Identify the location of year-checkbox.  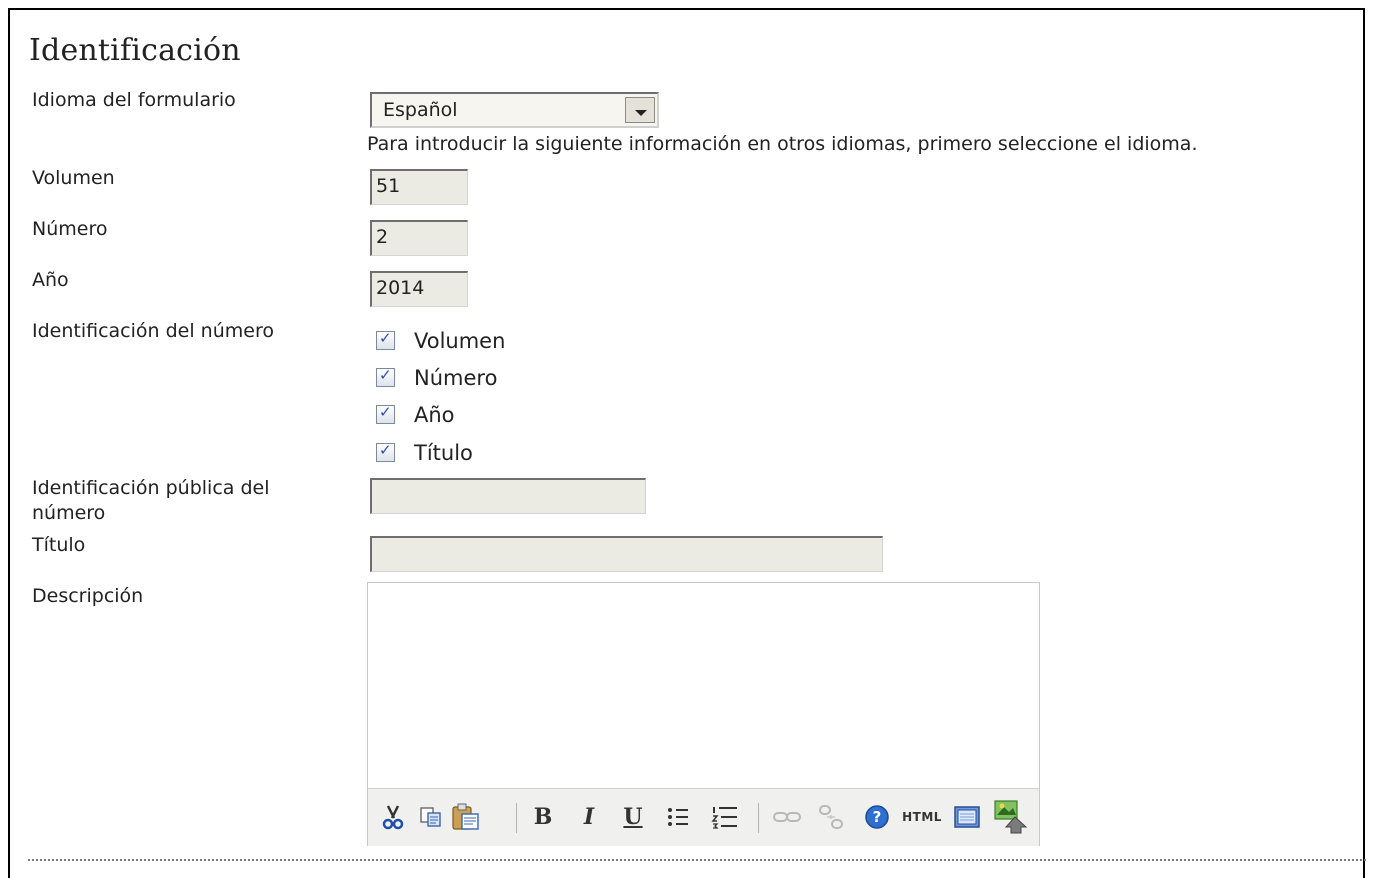
(385, 413).